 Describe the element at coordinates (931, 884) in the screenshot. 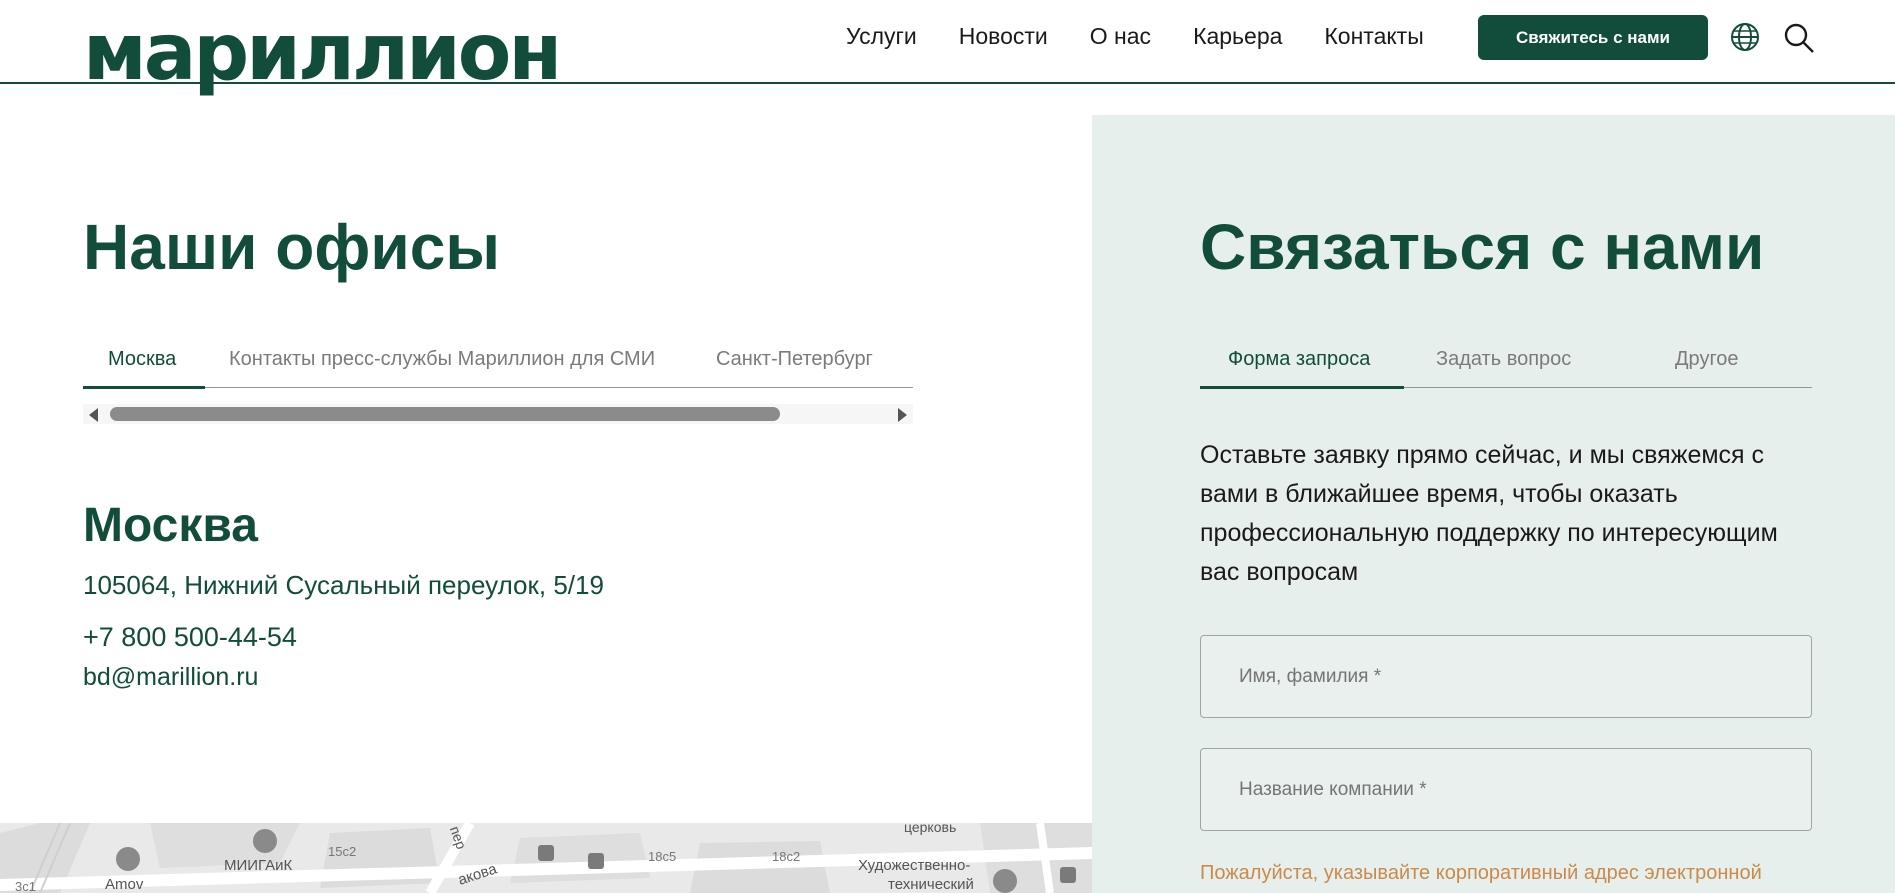

I see `map-label: технический` at that location.